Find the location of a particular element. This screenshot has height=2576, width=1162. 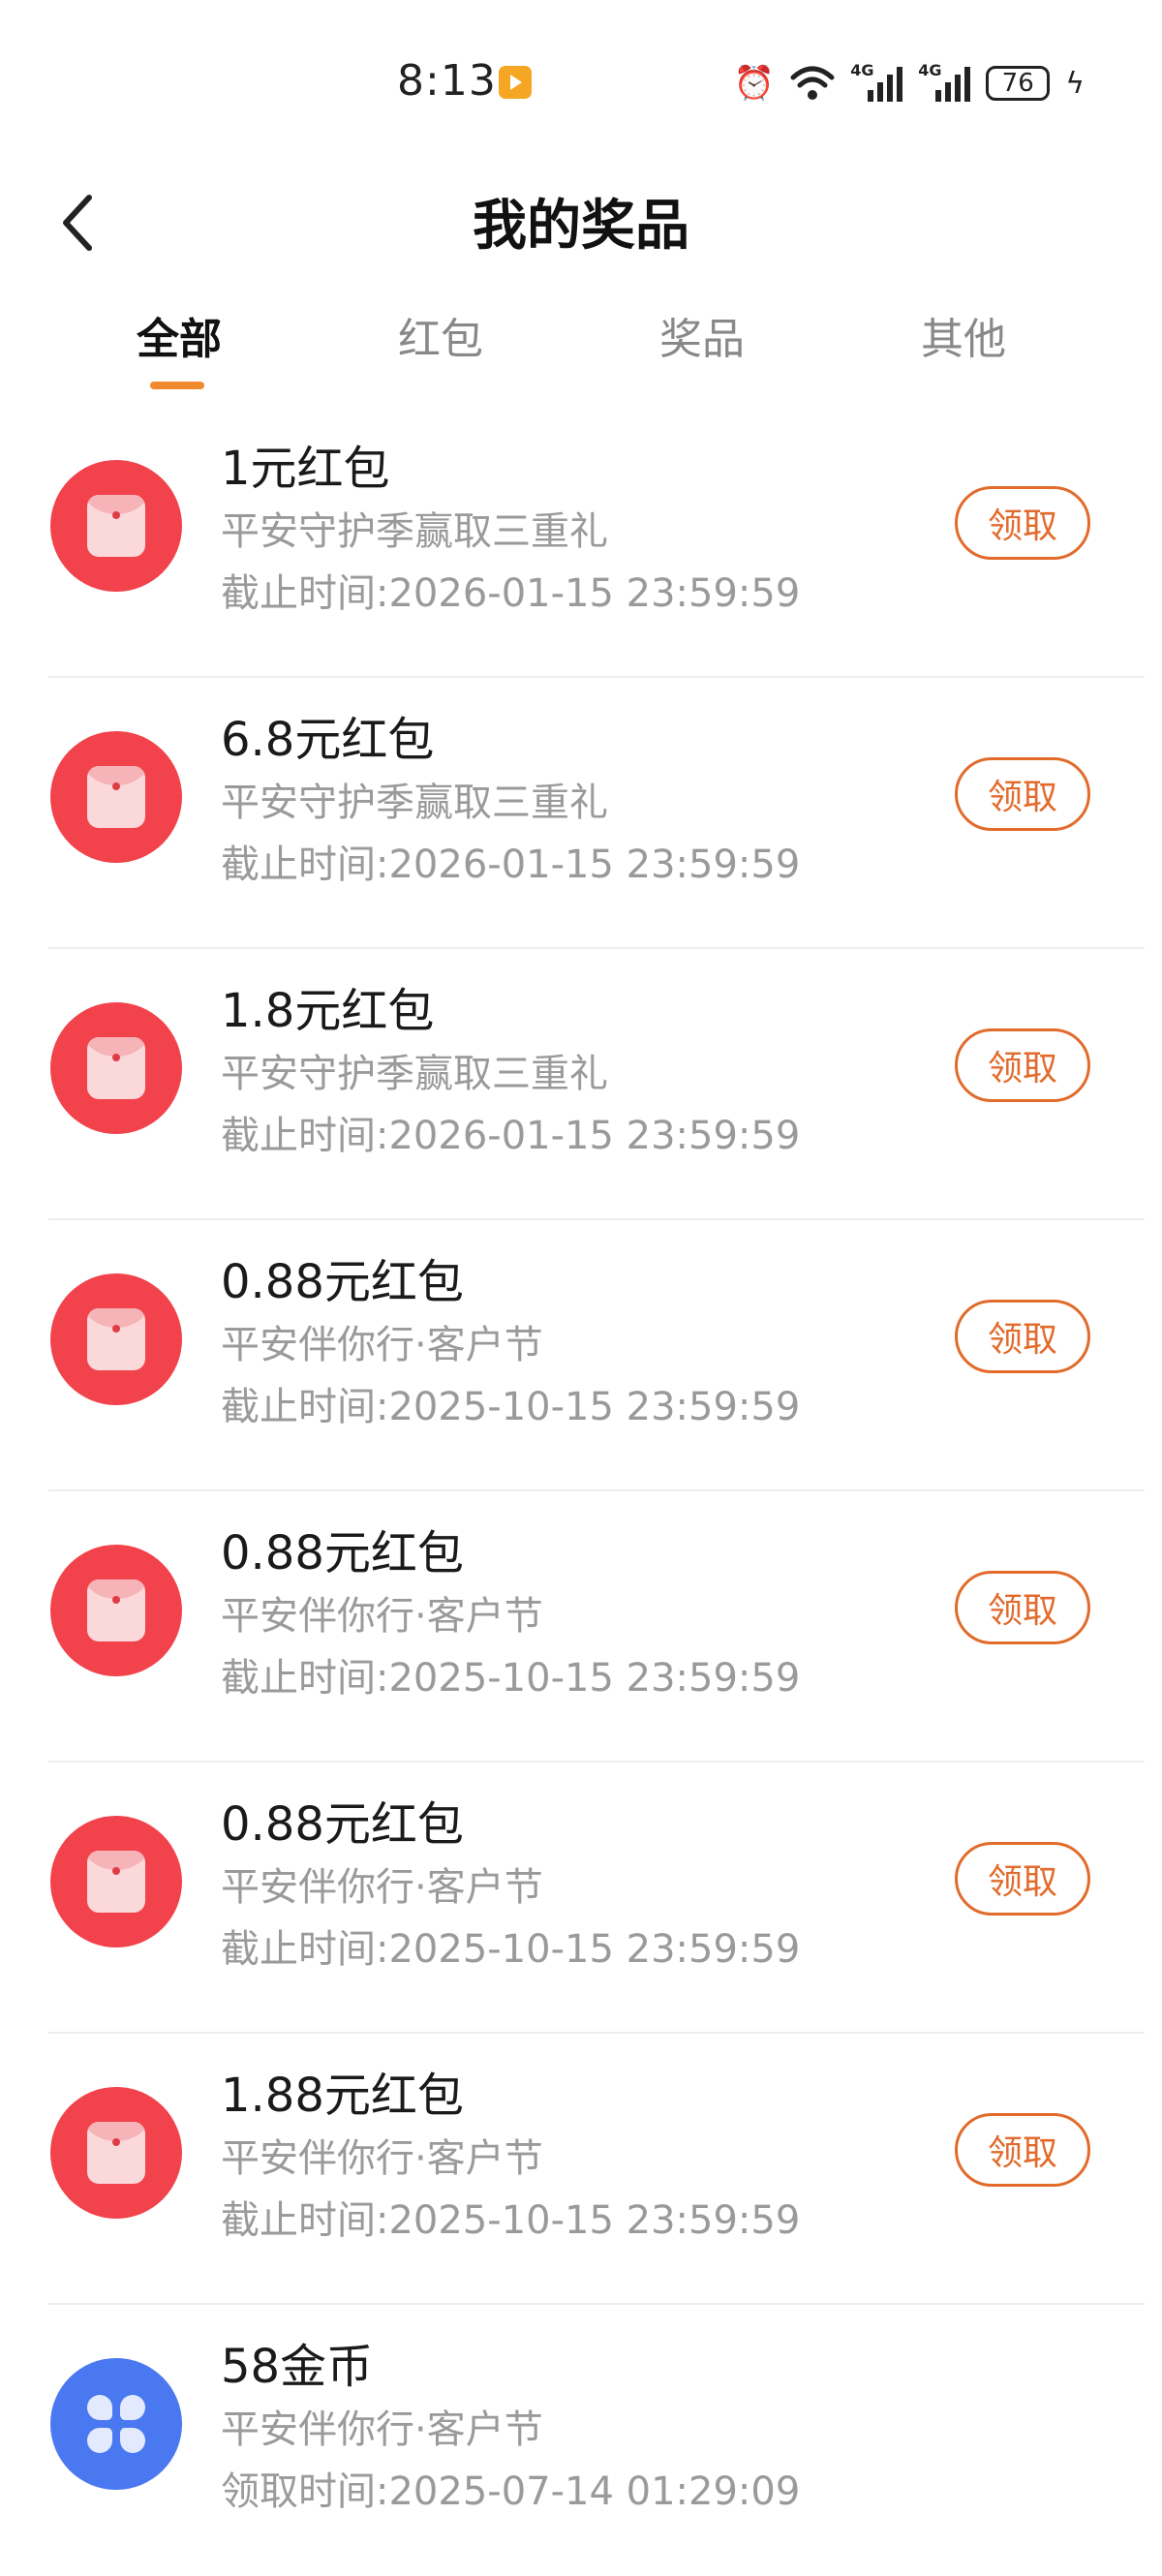

list-item: 58金币 平安伴你行·客户节 领取时间:2025-07-14 01:29:09 is located at coordinates (581, 2440).